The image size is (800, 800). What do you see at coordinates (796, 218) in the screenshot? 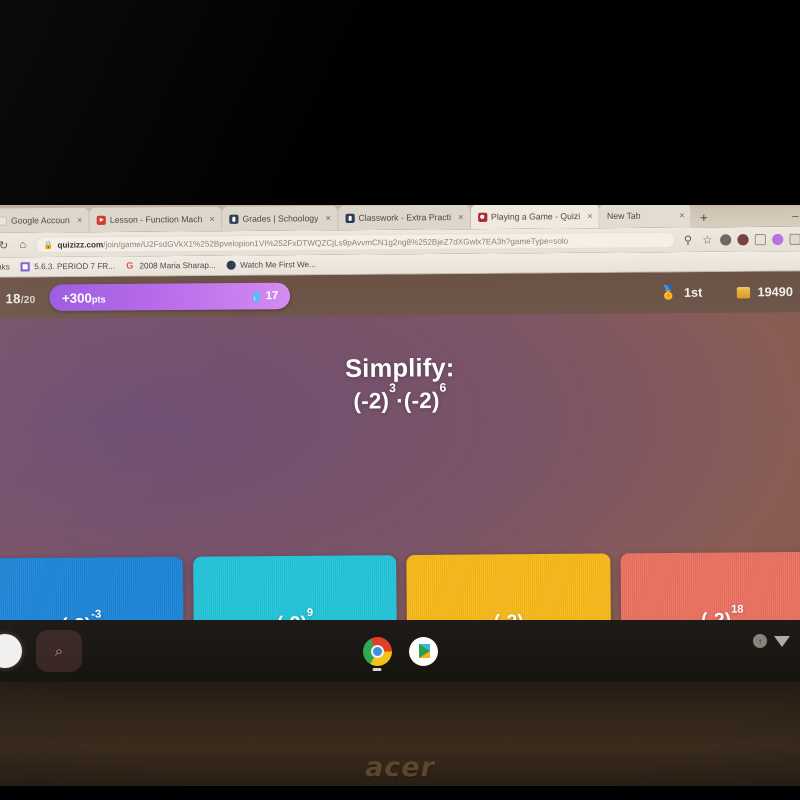
I see `minimize-button: –` at bounding box center [796, 218].